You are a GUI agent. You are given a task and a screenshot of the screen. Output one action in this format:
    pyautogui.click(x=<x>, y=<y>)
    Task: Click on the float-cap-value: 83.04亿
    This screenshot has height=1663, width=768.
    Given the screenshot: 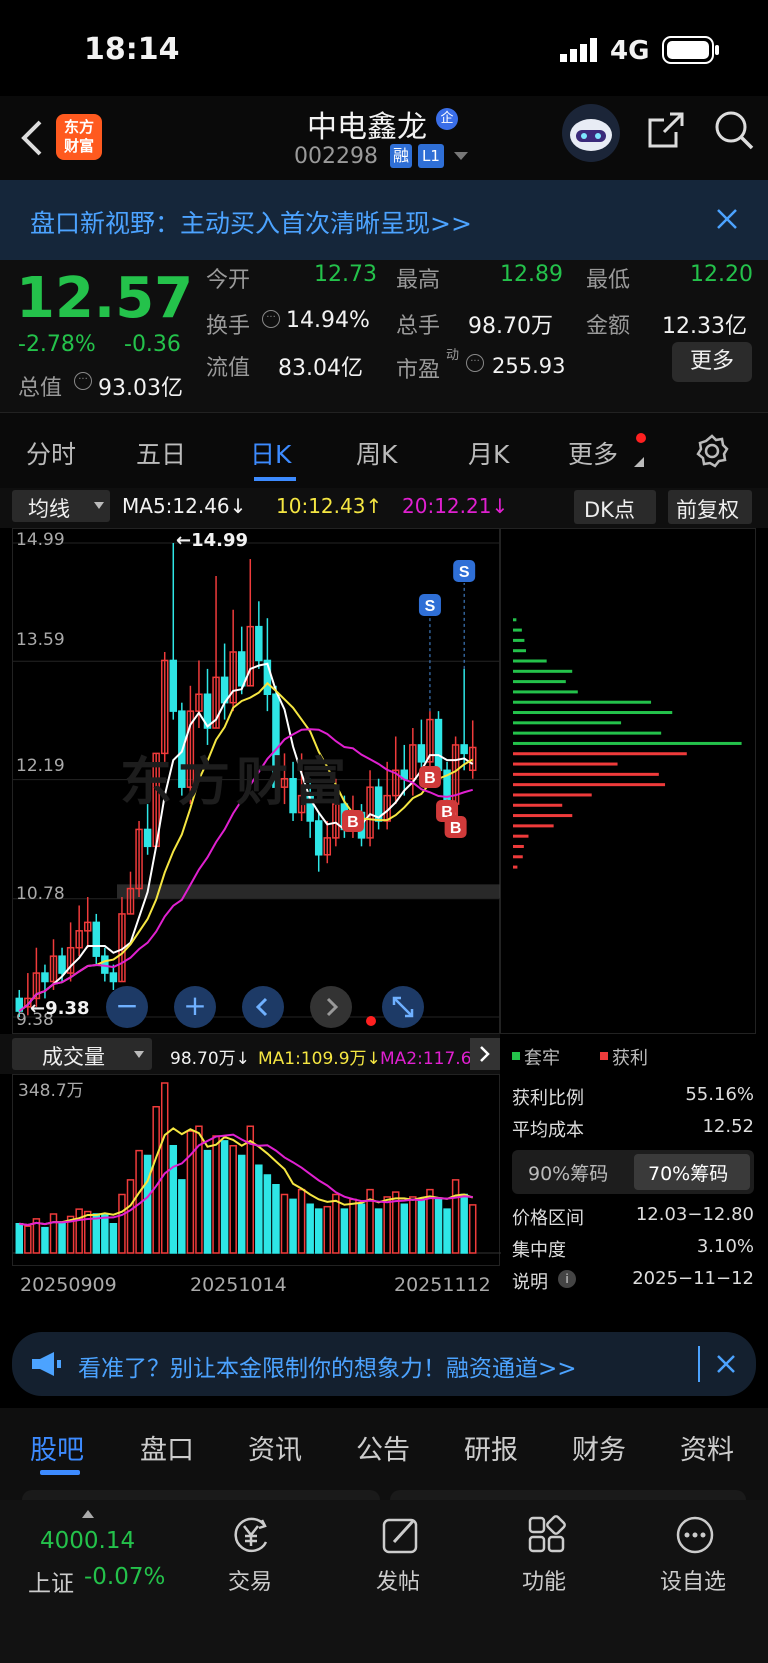 What is the action you would take?
    pyautogui.click(x=320, y=368)
    